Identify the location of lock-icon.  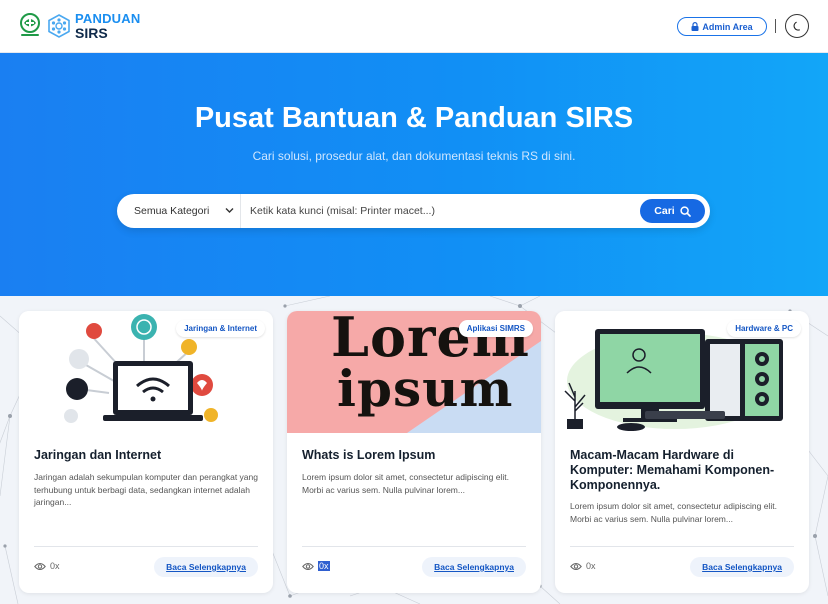
(695, 26).